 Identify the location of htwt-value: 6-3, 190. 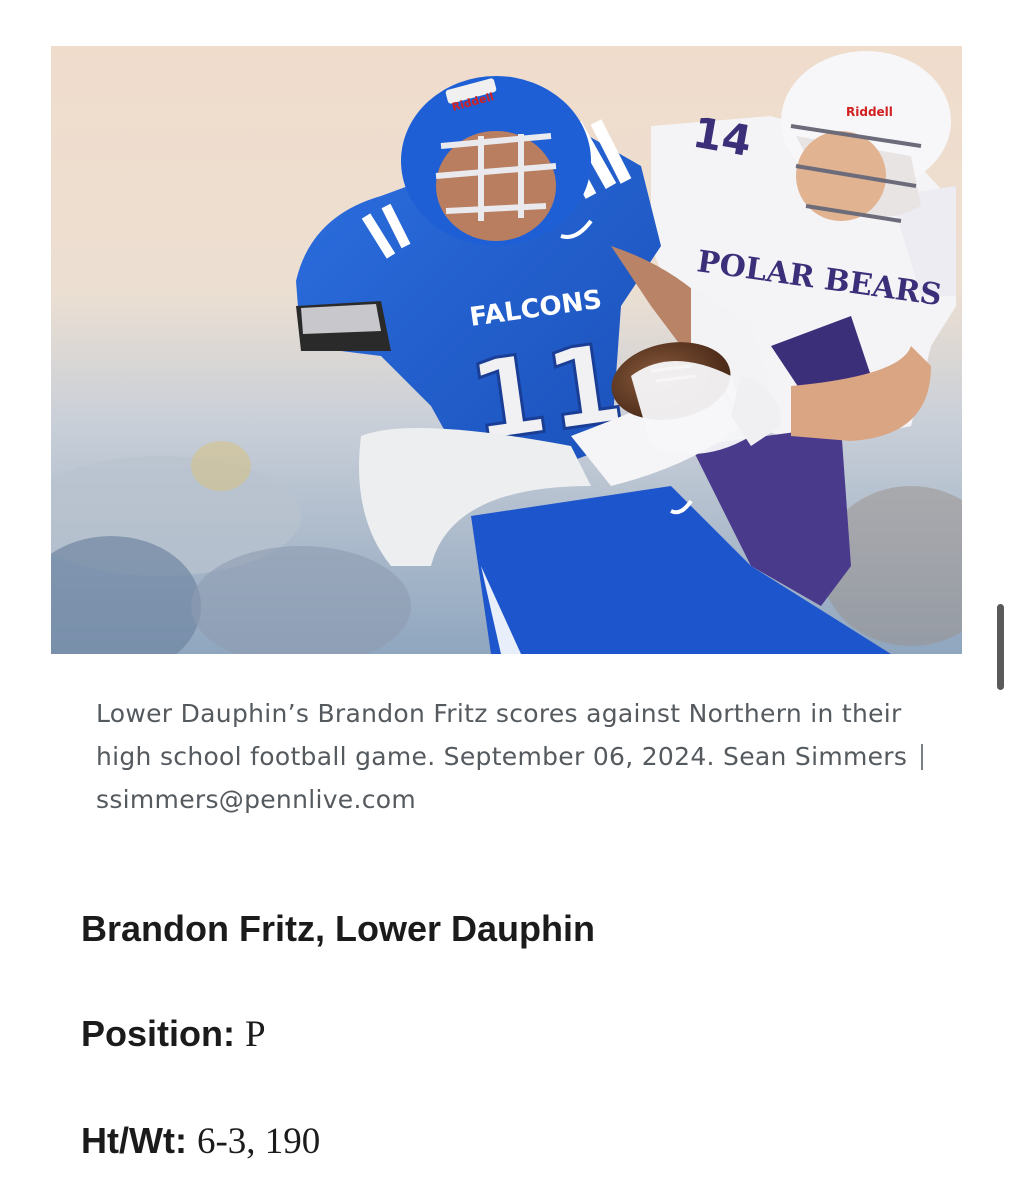
(258, 1141).